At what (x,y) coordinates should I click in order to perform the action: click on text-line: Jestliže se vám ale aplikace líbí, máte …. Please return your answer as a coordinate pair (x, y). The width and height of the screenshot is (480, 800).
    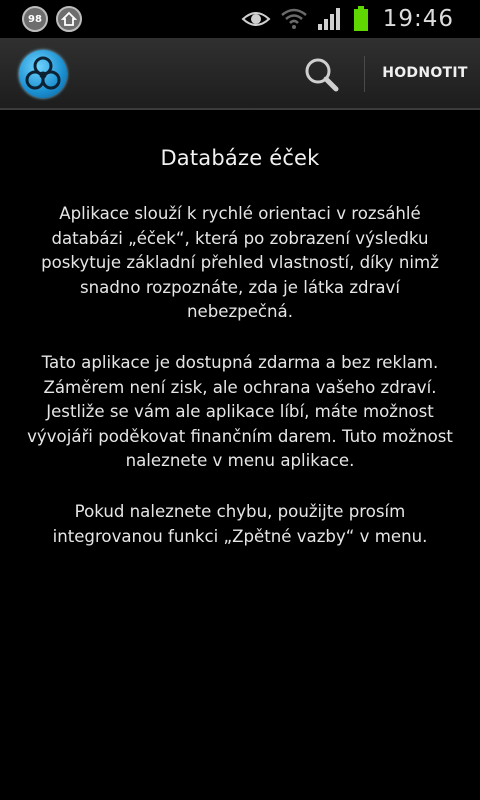
    Looking at the image, I should click on (240, 412).